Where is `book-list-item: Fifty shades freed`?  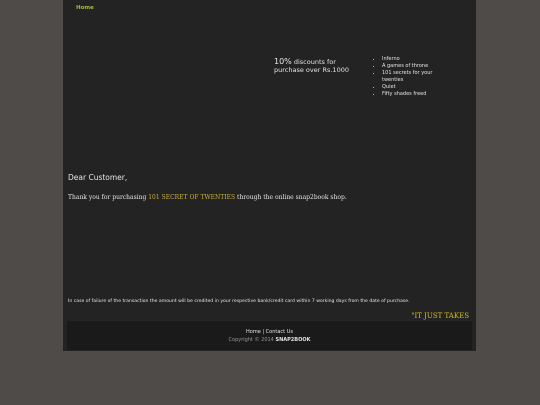
book-list-item: Fifty shades freed is located at coordinates (415, 94).